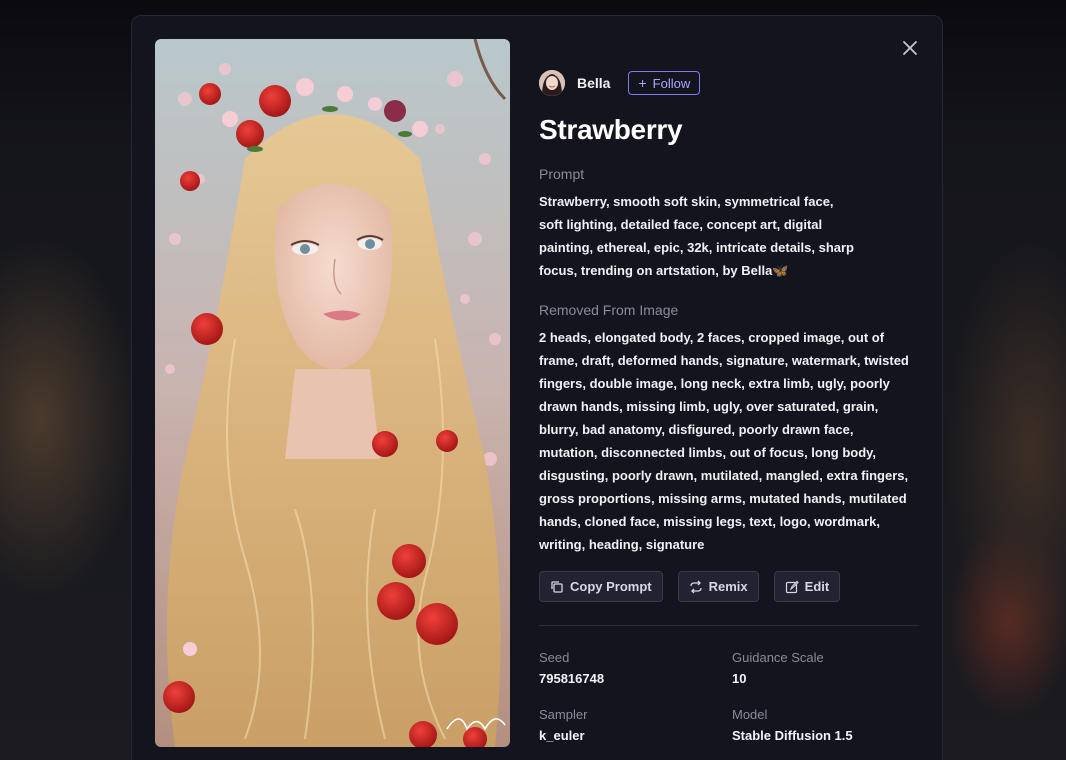 The height and width of the screenshot is (760, 1066). What do you see at coordinates (792, 586) in the screenshot?
I see `edit-icon` at bounding box center [792, 586].